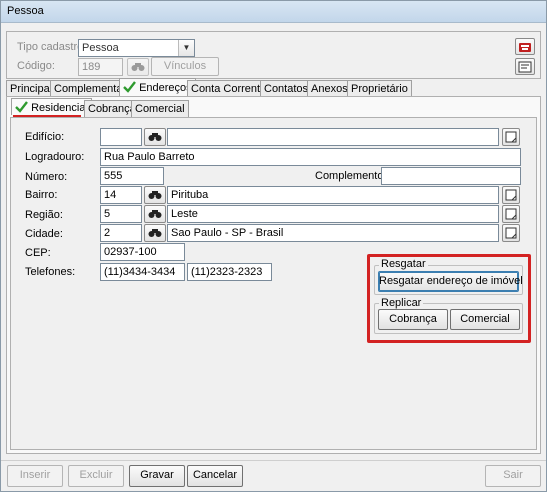 The width and height of the screenshot is (547, 492). I want to click on cancelar-button: Cancelar, so click(215, 476).